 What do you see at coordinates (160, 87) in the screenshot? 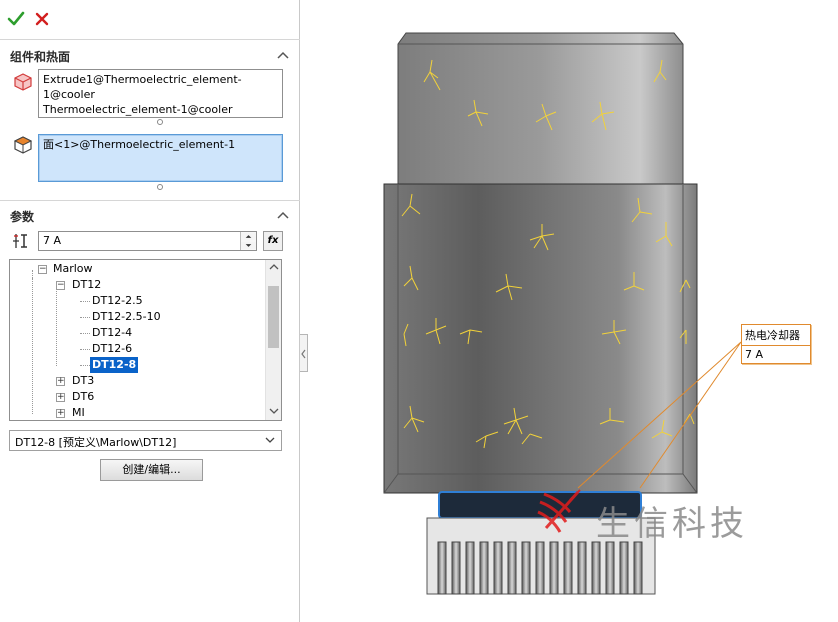
I see `components-list-item: Extrude1@Thermoelectric_element-1@cooler` at bounding box center [160, 87].